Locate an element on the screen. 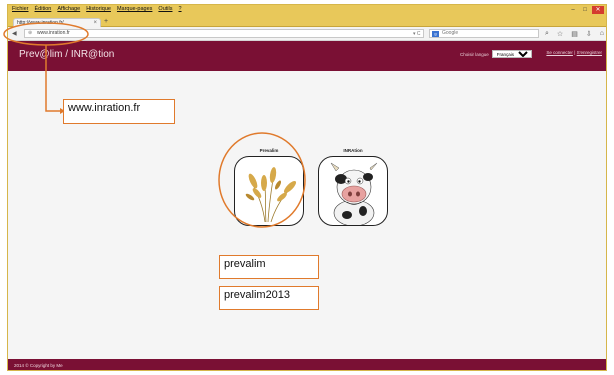  cow-icon is located at coordinates (354, 193).